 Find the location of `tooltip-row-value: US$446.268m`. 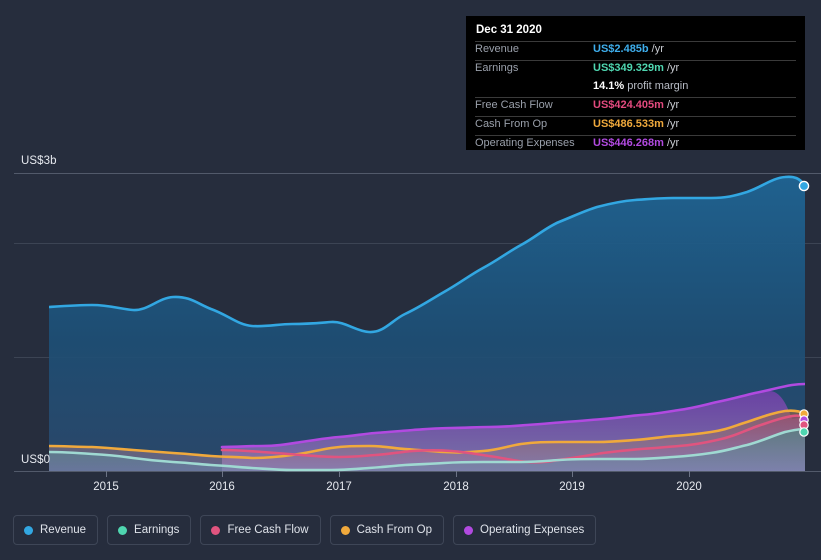

tooltip-row-value: US$446.268m is located at coordinates (628, 143).